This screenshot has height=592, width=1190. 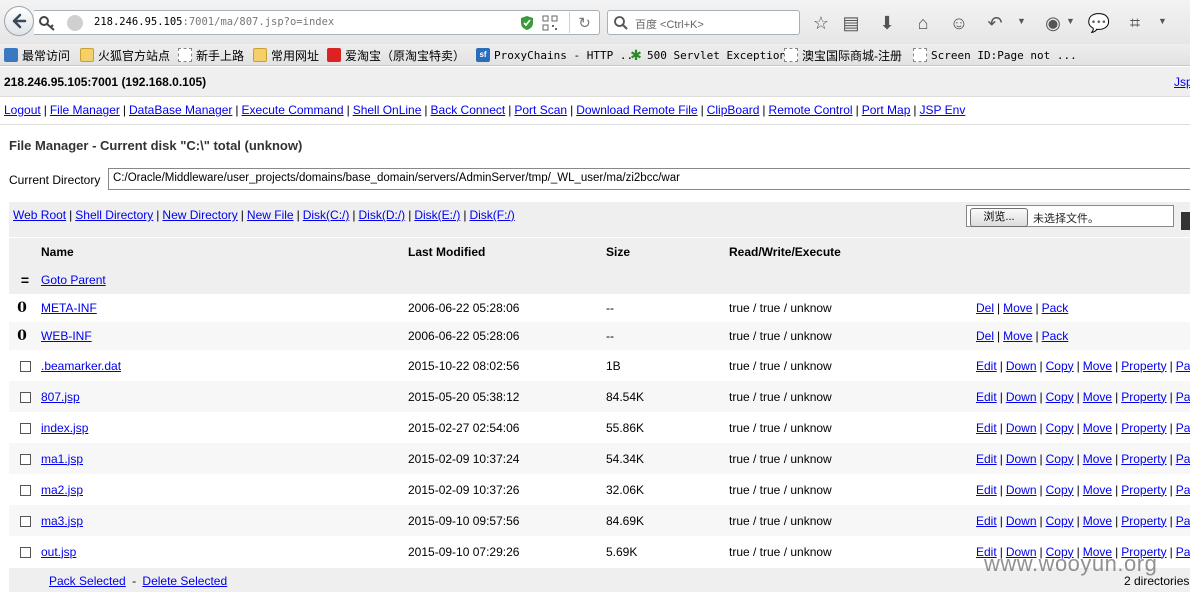 What do you see at coordinates (73, 280) in the screenshot?
I see `goto-parent-link: Goto Parent` at bounding box center [73, 280].